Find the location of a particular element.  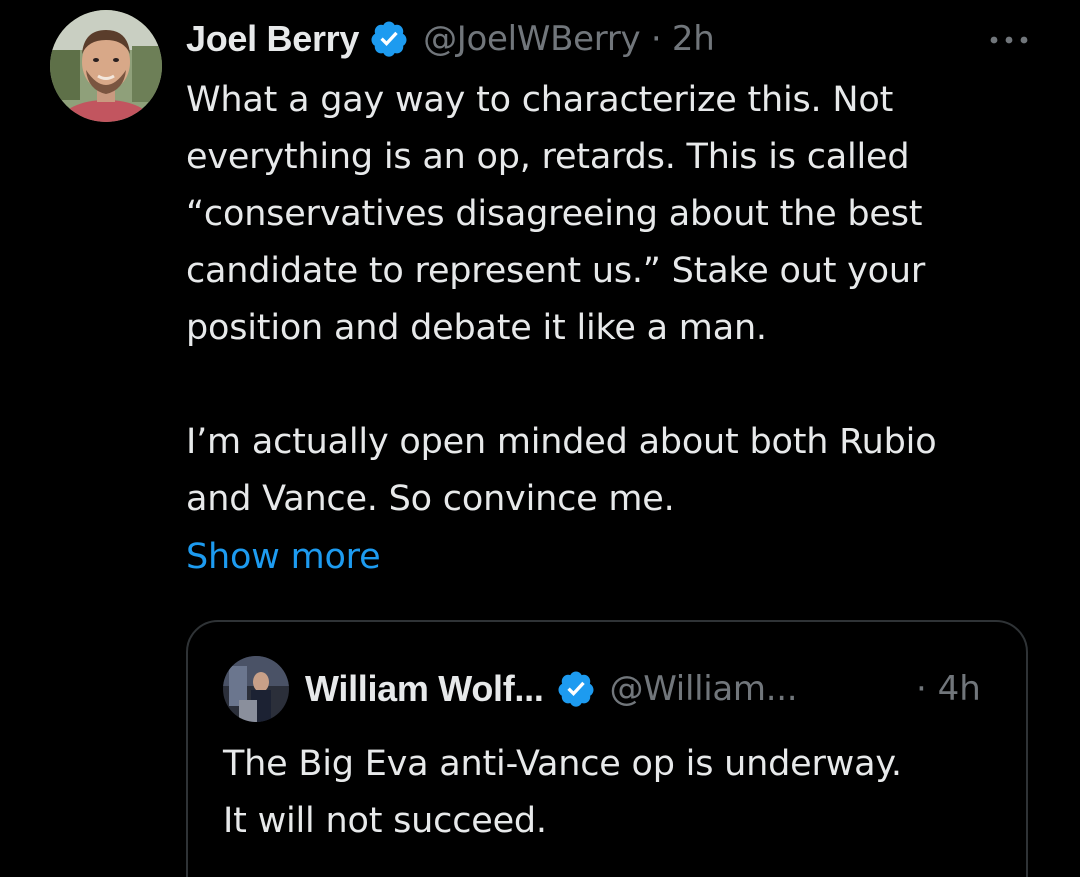

more-horizontal-icon is located at coordinates (1009, 40).